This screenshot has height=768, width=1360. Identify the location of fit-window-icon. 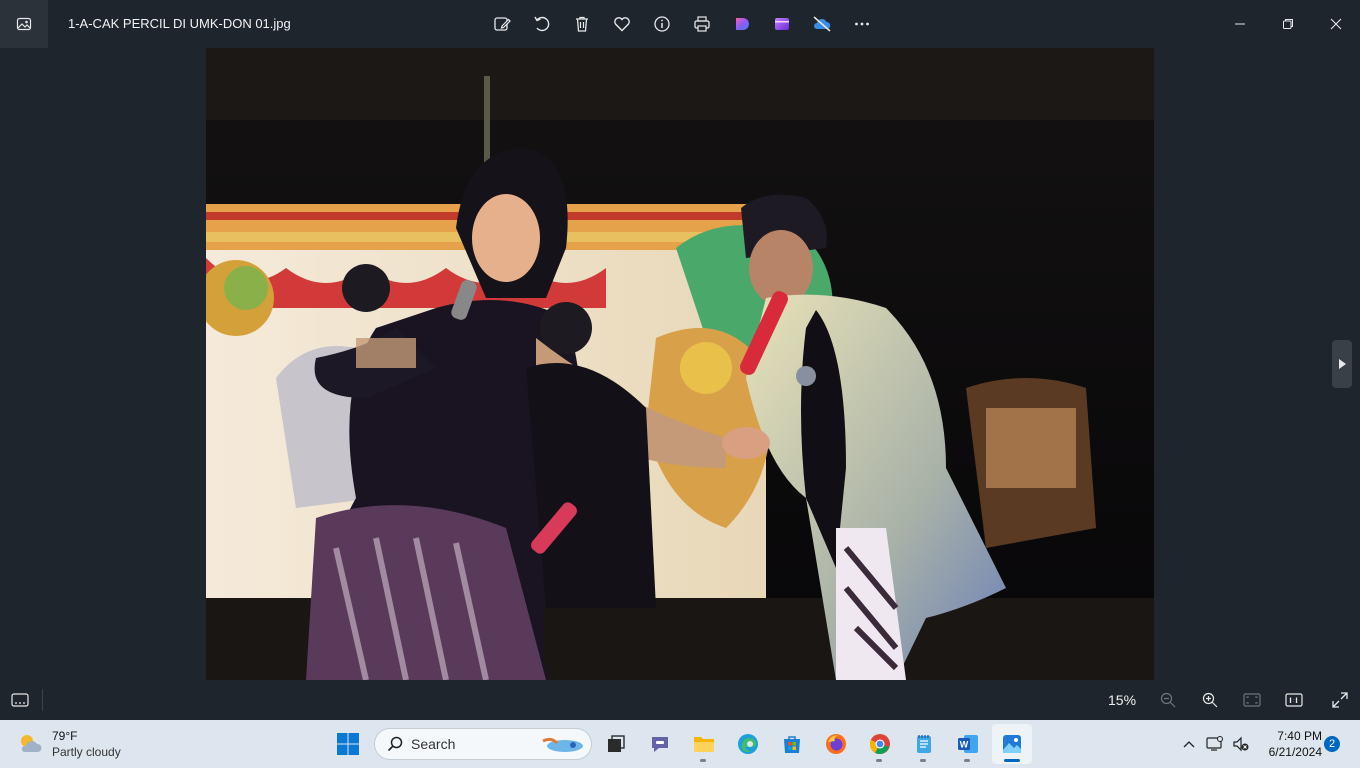
(1252, 700).